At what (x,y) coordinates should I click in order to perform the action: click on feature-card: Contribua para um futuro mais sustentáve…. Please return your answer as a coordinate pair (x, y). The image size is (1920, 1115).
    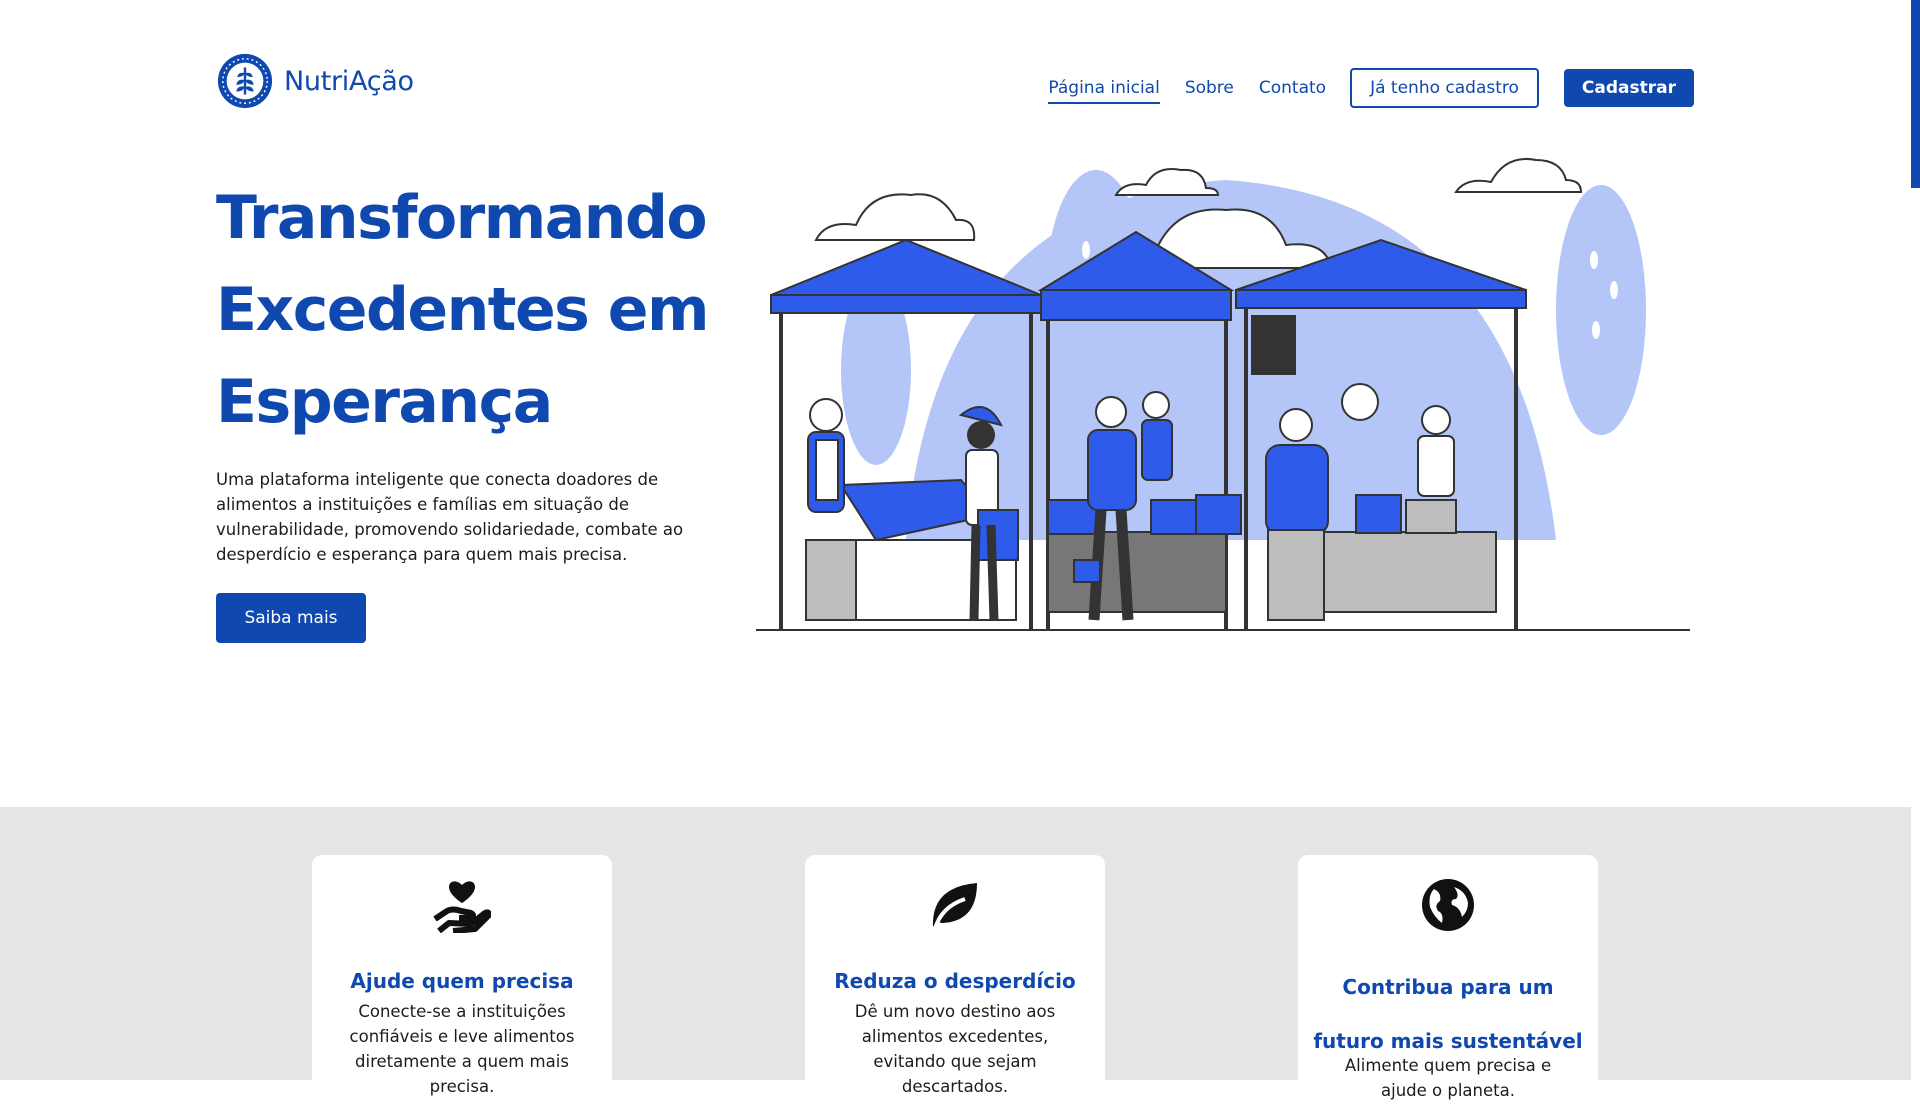
    Looking at the image, I should click on (1448, 985).